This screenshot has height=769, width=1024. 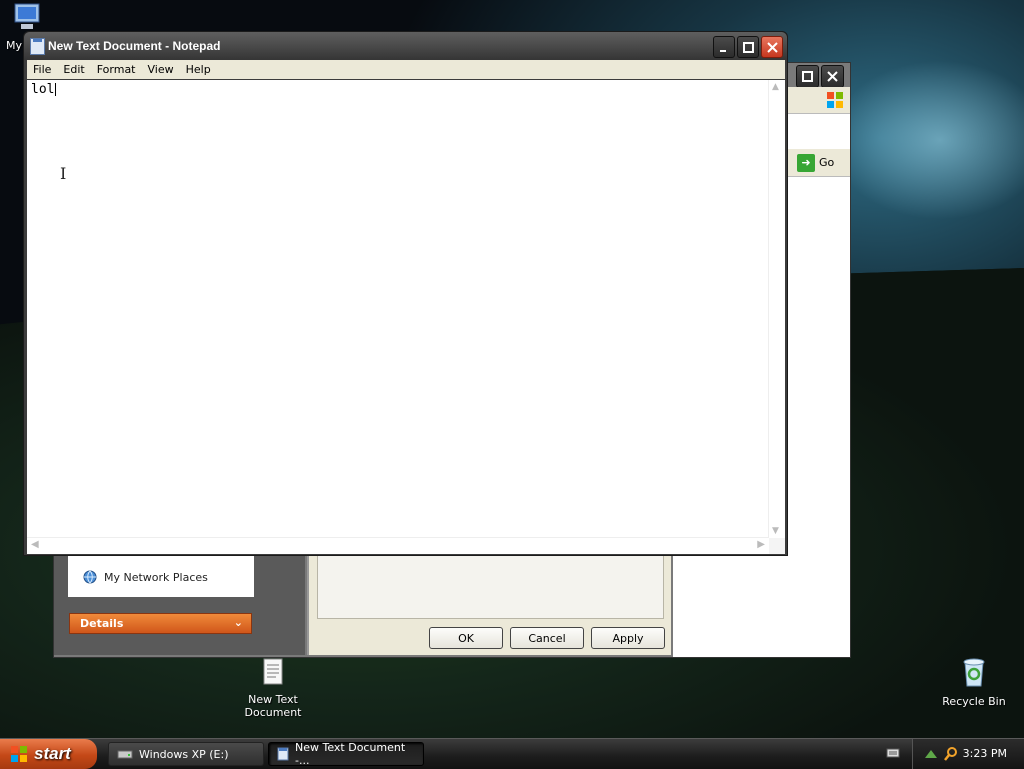 I want to click on cancel-button: Cancel, so click(x=547, y=638).